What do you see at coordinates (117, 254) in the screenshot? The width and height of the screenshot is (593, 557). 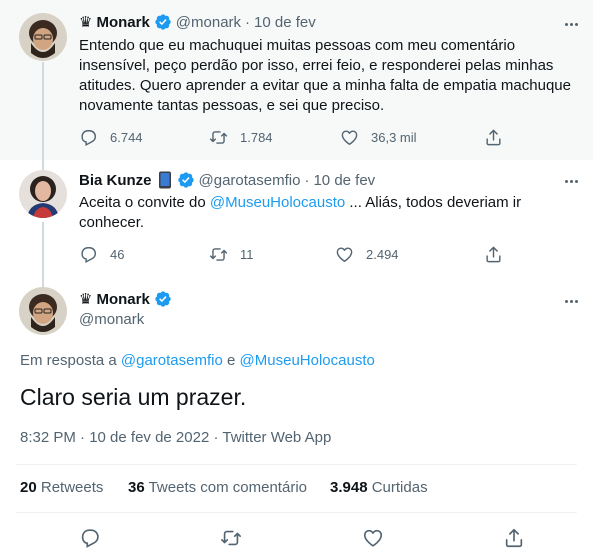 I see `reply-count: 46` at bounding box center [117, 254].